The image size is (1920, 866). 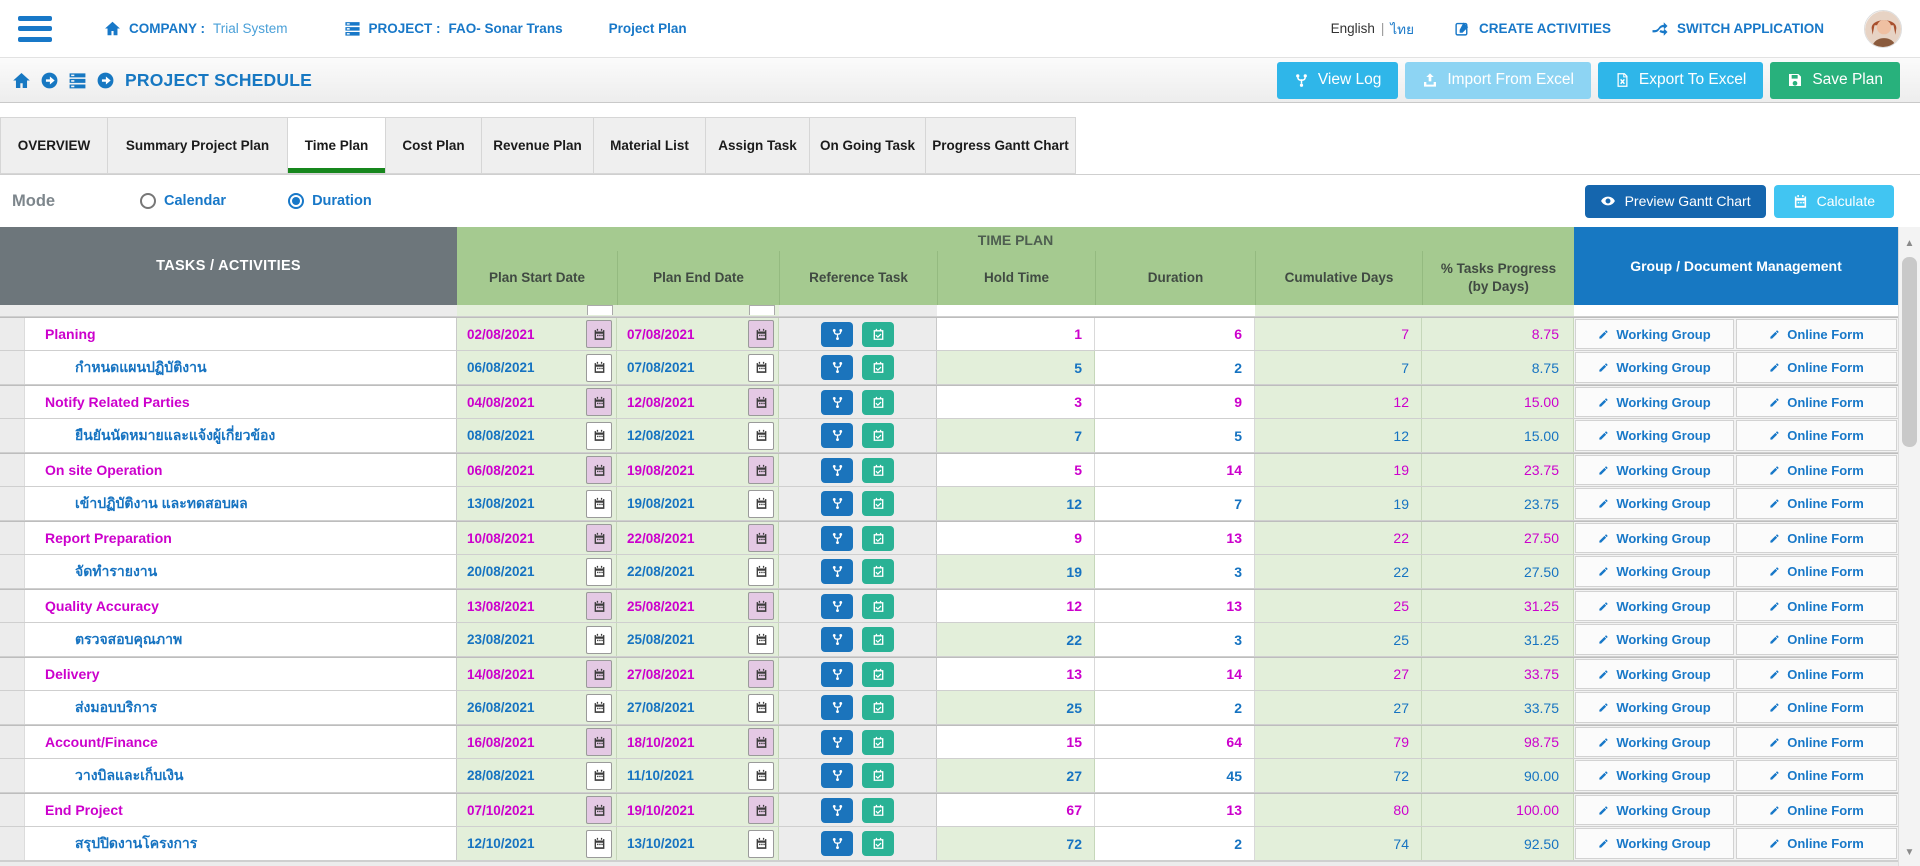 What do you see at coordinates (698, 775) in the screenshot?
I see `plan-end-date-cell: 11/10/2021` at bounding box center [698, 775].